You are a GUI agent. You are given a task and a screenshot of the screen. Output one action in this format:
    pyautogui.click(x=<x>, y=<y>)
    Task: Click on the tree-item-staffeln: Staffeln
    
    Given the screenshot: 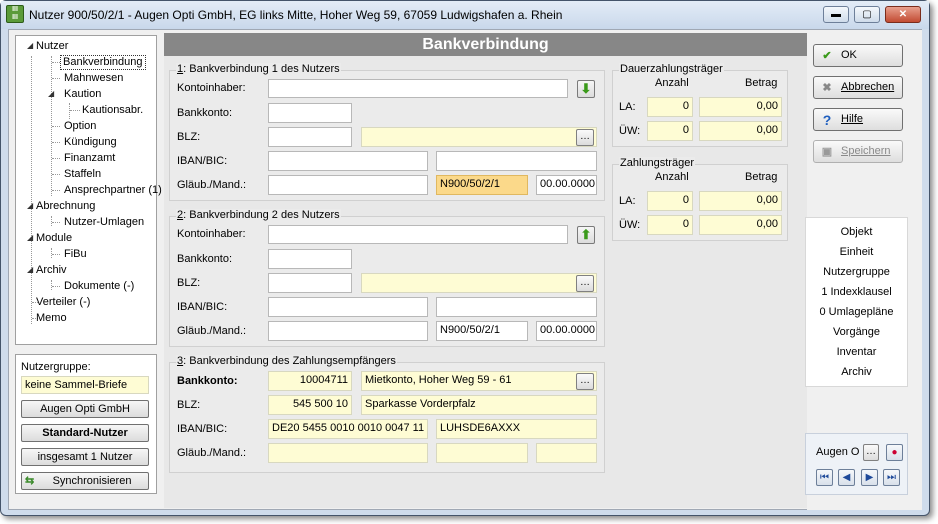 What is the action you would take?
    pyautogui.click(x=82, y=174)
    